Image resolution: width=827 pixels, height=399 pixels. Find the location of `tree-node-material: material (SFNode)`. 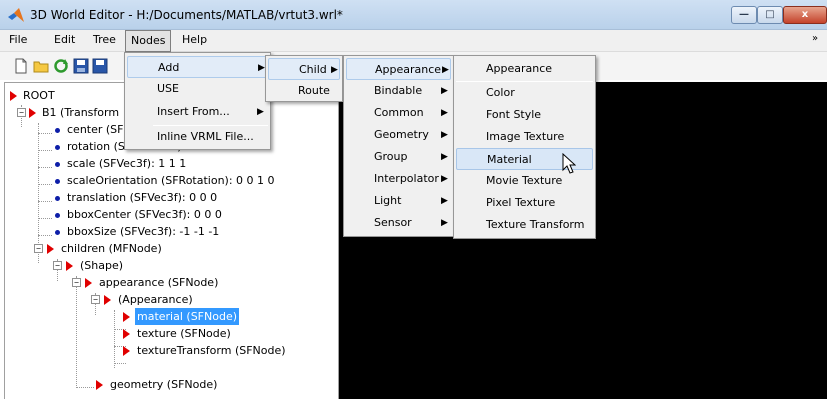

tree-node-material: material (SFNode) is located at coordinates (170, 316).